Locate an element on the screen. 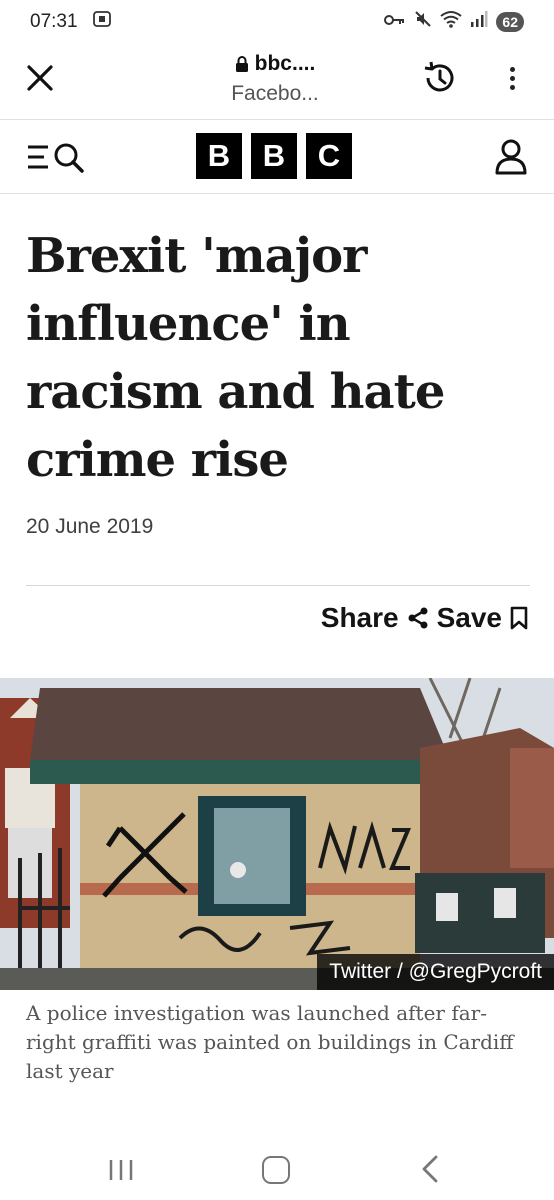 The height and width of the screenshot is (1200, 554). mute-icon is located at coordinates (423, 22).